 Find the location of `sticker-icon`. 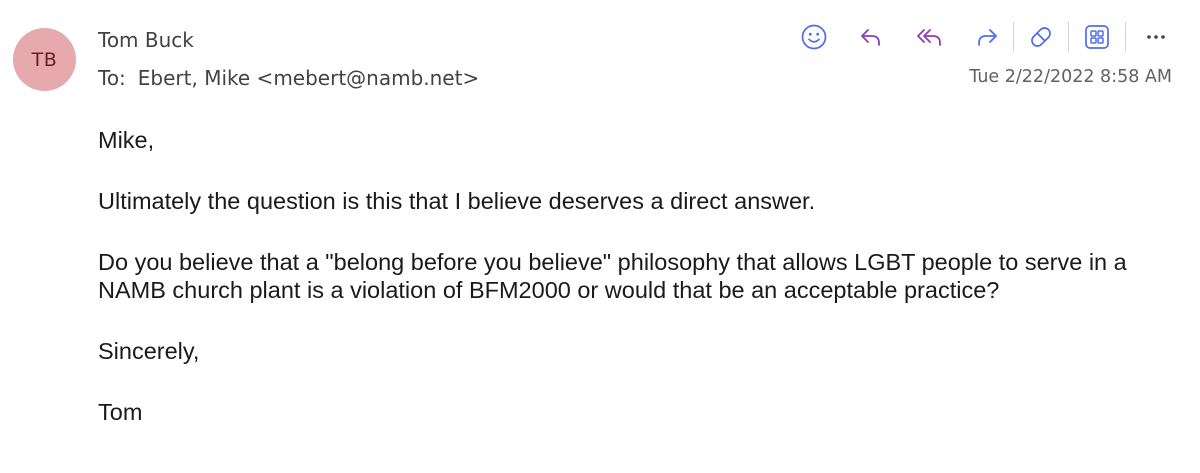

sticker-icon is located at coordinates (1041, 37).